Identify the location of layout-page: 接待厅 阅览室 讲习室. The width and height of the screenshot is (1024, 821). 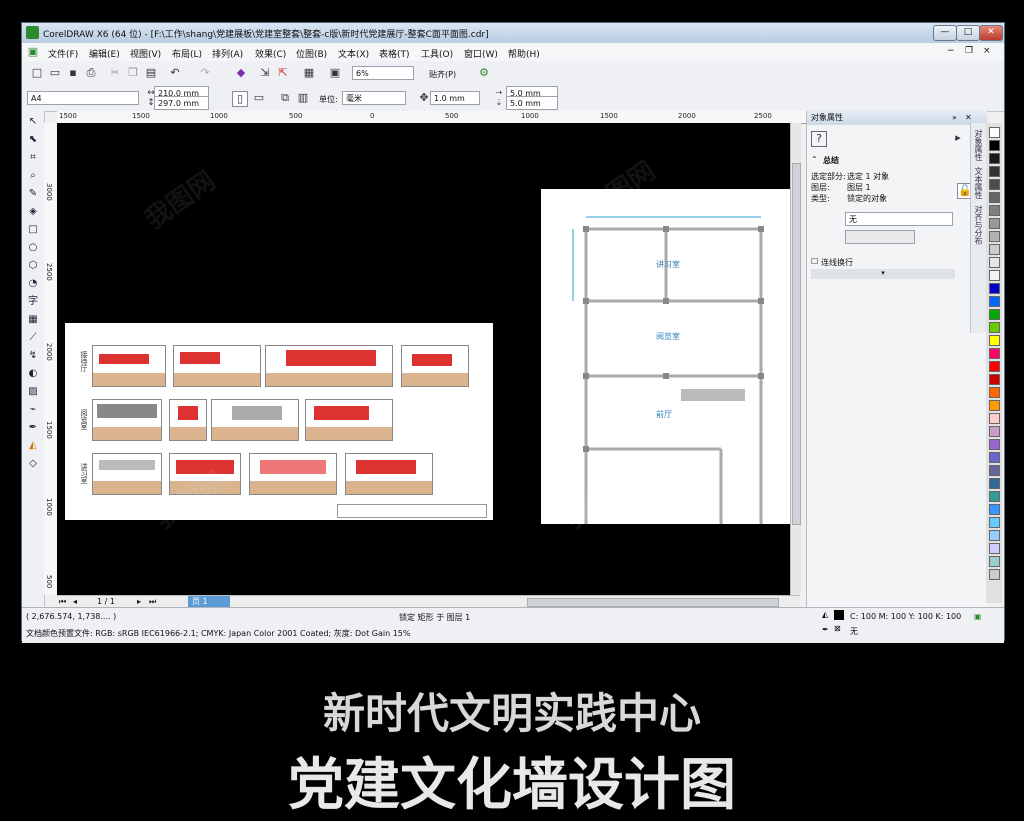
(279, 421).